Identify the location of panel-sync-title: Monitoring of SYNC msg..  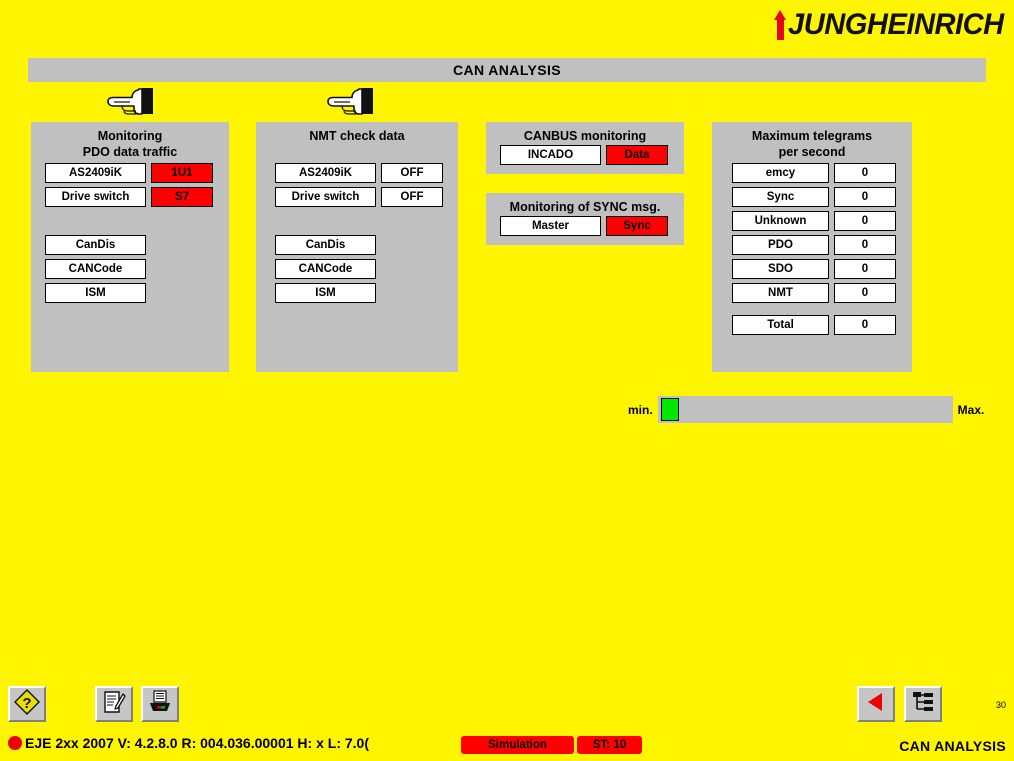
(585, 204).